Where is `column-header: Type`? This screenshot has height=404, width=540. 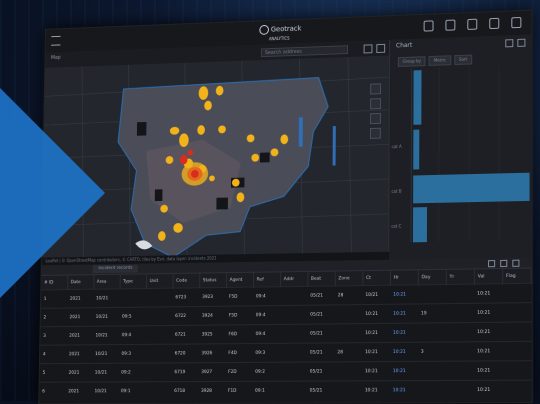 column-header: Type is located at coordinates (133, 281).